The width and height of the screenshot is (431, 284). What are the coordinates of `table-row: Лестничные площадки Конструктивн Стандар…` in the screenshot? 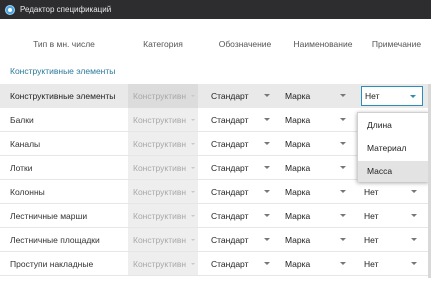 It's located at (215, 240).